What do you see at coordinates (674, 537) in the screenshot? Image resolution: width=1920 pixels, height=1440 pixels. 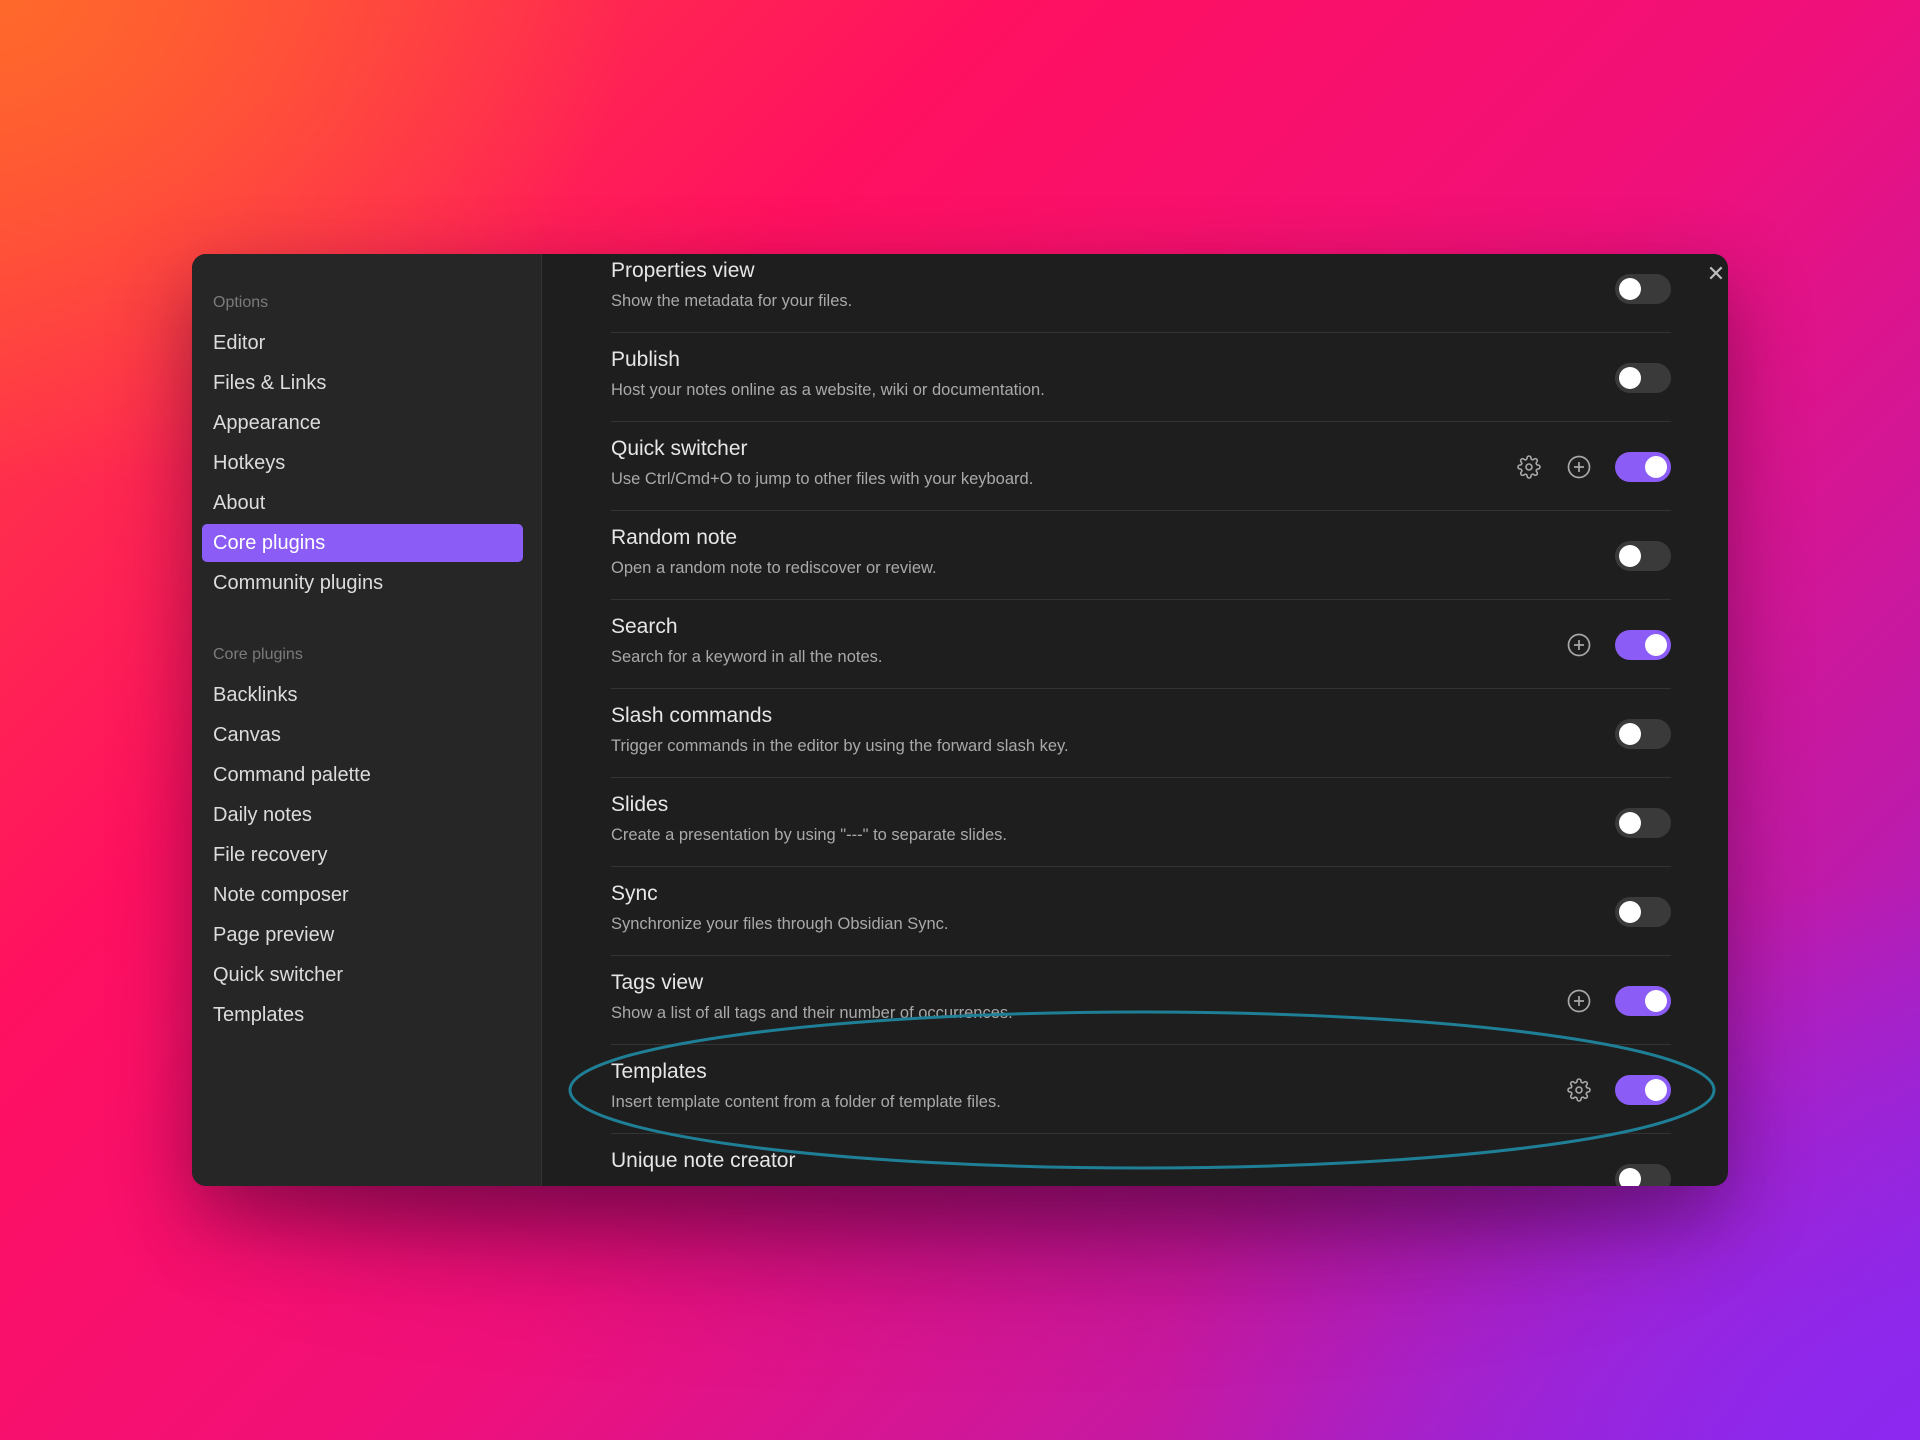 I see `plugin-title: Random note` at bounding box center [674, 537].